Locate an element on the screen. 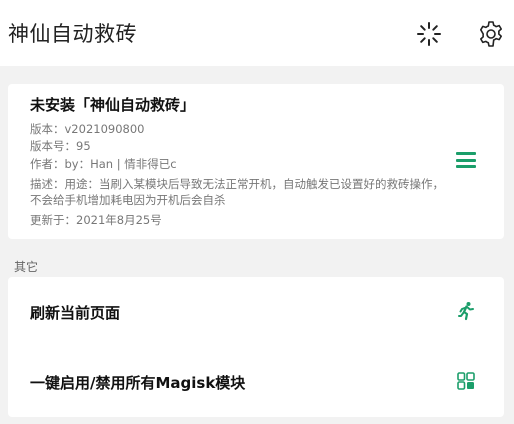 Image resolution: width=514 pixels, height=424 pixels. modules-icon is located at coordinates (466, 381).